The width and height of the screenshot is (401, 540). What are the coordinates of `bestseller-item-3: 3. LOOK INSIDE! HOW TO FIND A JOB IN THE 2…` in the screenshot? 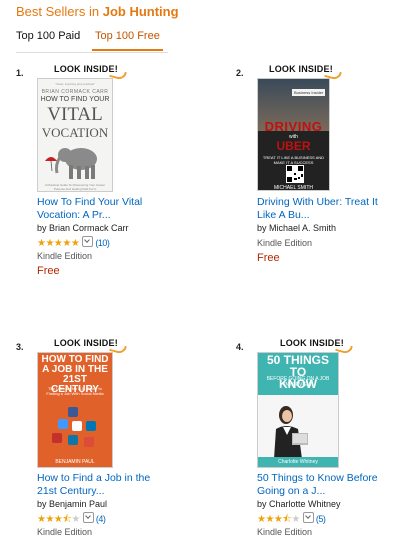 It's located at (91, 438).